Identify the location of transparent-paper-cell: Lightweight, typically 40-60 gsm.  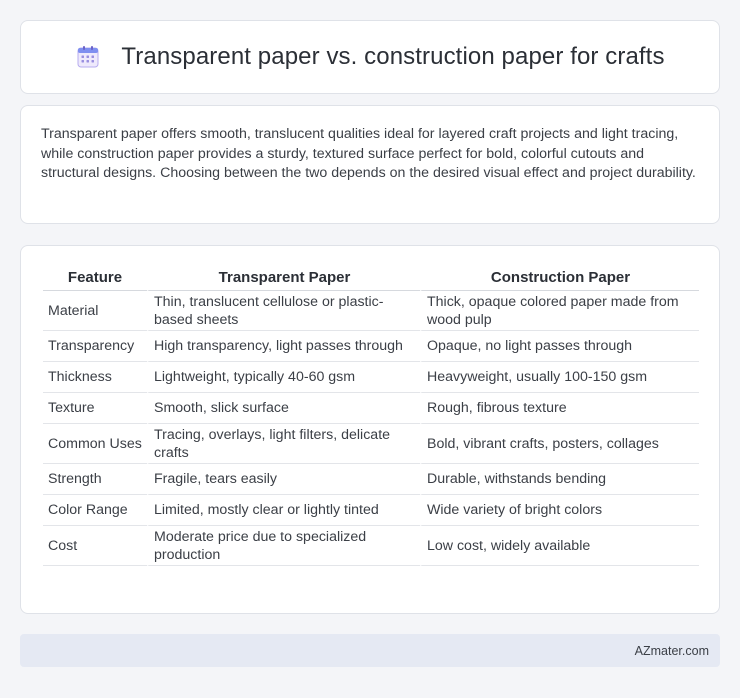
(283, 377).